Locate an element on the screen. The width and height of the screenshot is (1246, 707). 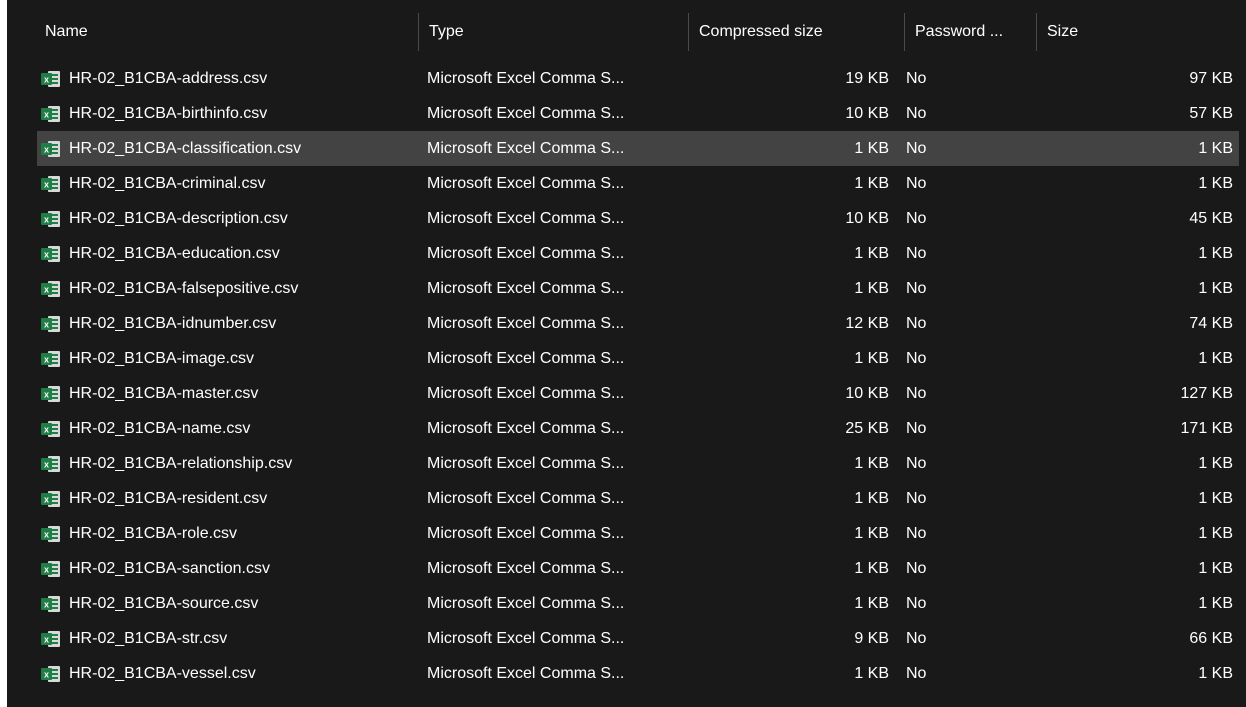
file-name: HR-02_B1CBA-relationship.csv is located at coordinates (181, 463).